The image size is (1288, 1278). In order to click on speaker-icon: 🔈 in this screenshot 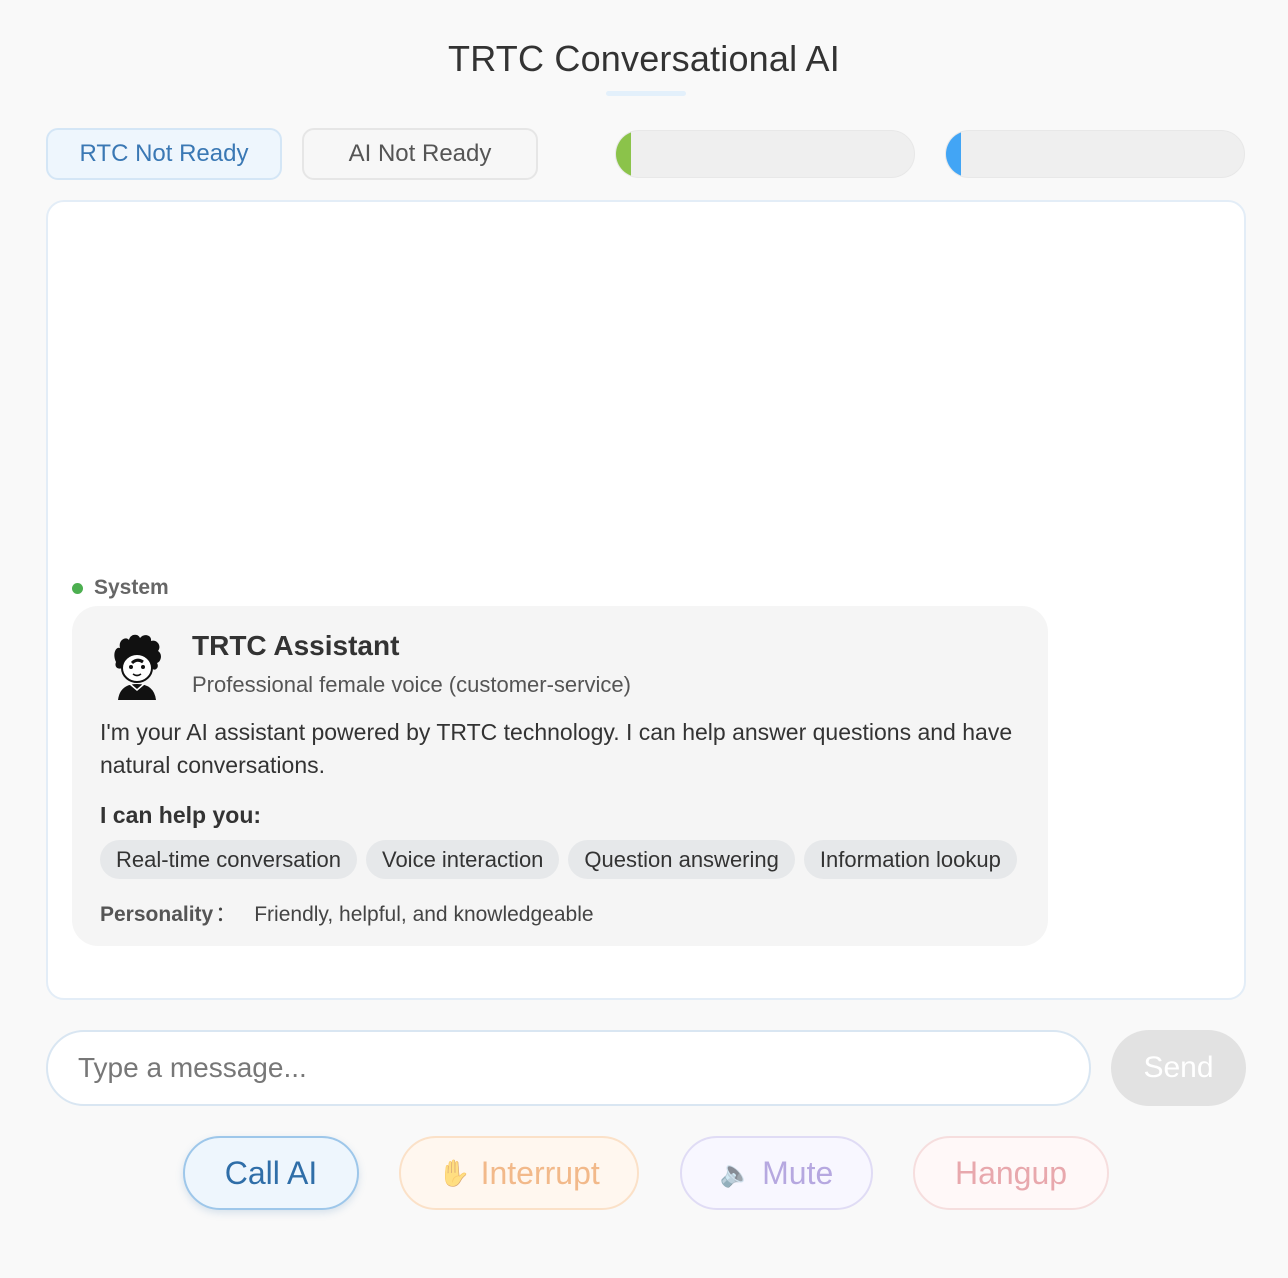, I will do `click(736, 1172)`.